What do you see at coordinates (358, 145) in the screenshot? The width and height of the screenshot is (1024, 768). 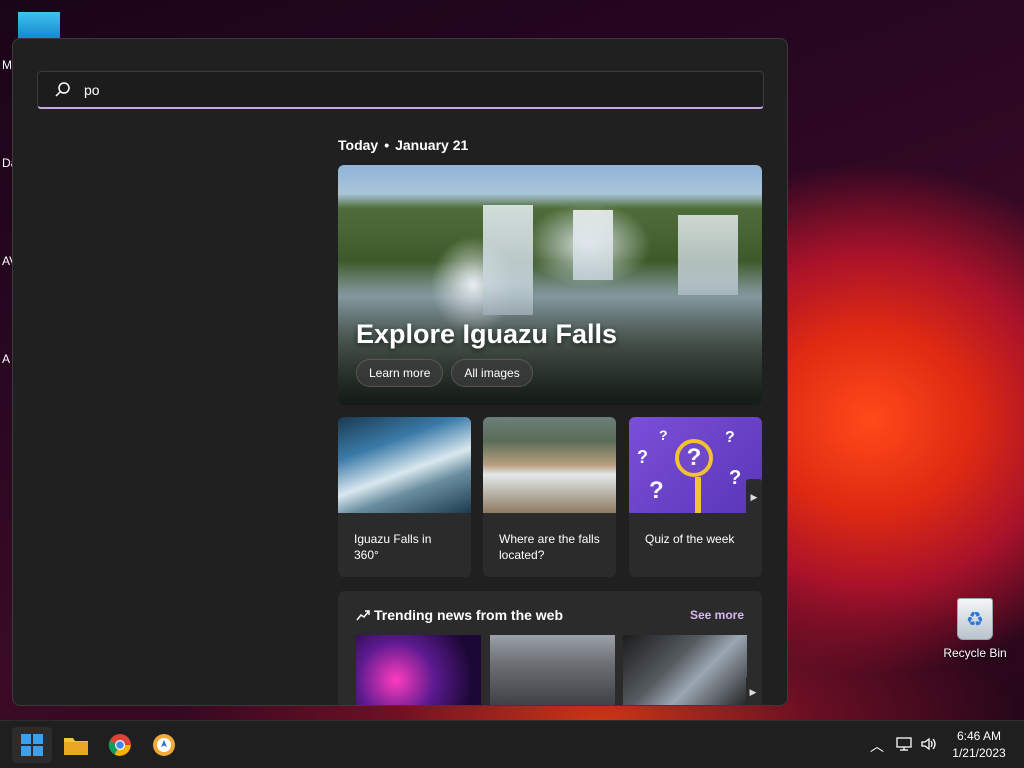 I see `today-label: Today` at bounding box center [358, 145].